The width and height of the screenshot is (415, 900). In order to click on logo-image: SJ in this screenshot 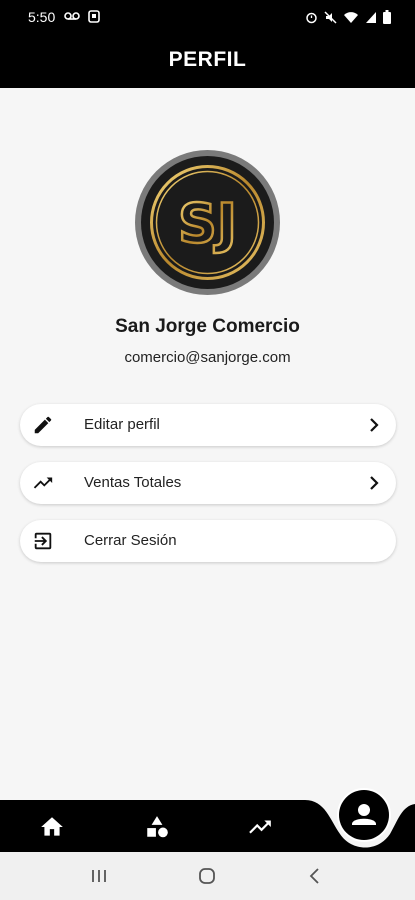, I will do `click(207, 222)`.